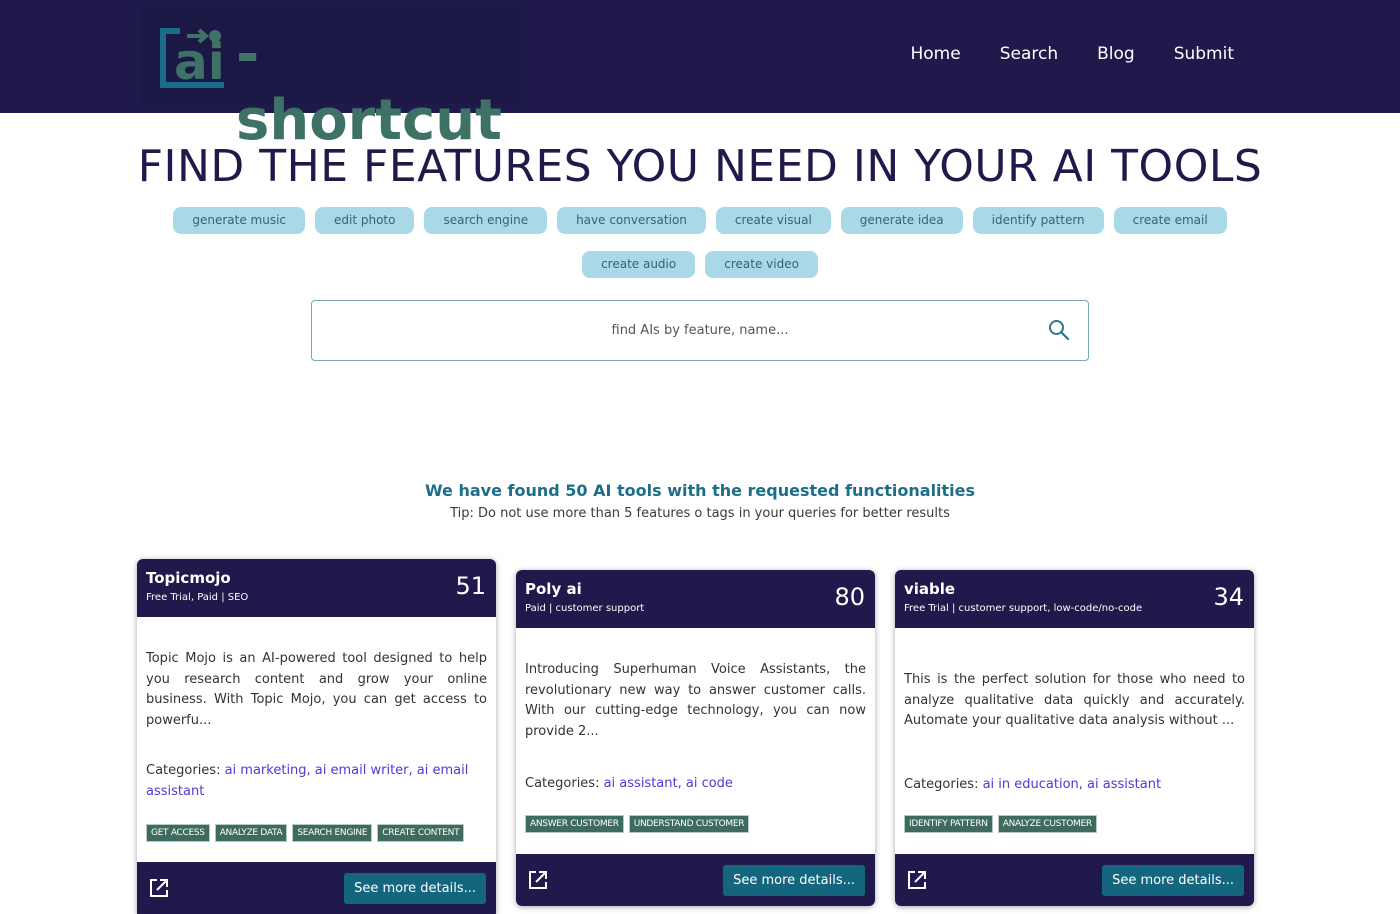 The image size is (1400, 914). I want to click on feature-tag: create email, so click(1170, 220).